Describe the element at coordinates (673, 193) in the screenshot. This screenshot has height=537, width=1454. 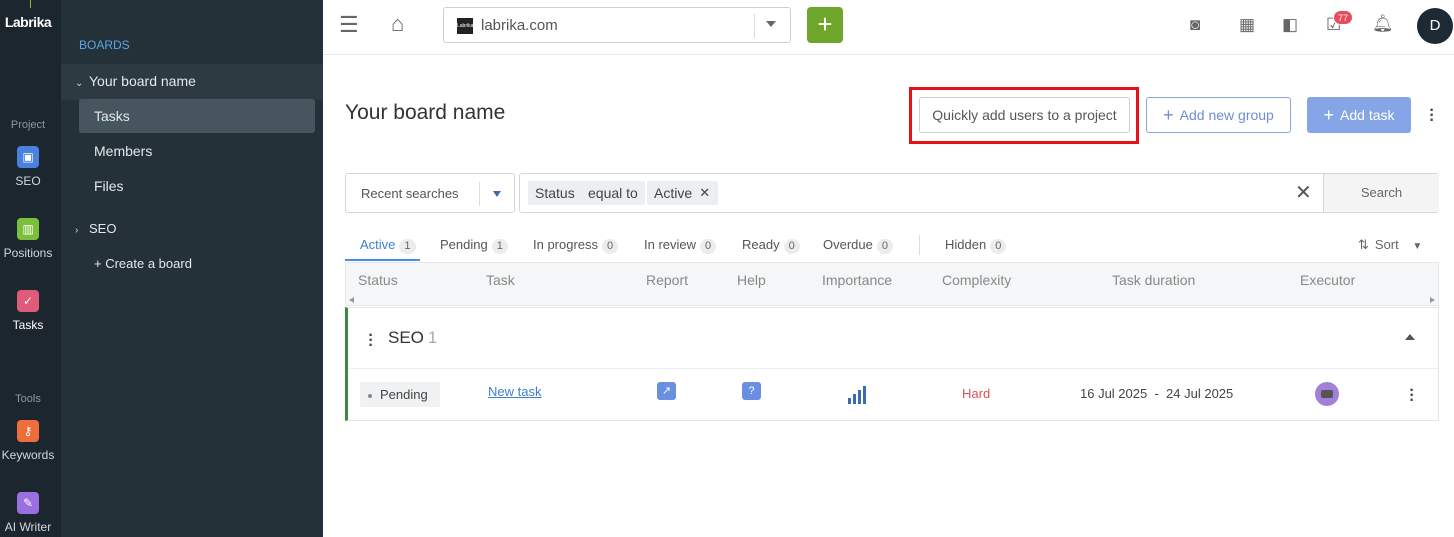
I see `filter-chip-value-label: Active` at that location.